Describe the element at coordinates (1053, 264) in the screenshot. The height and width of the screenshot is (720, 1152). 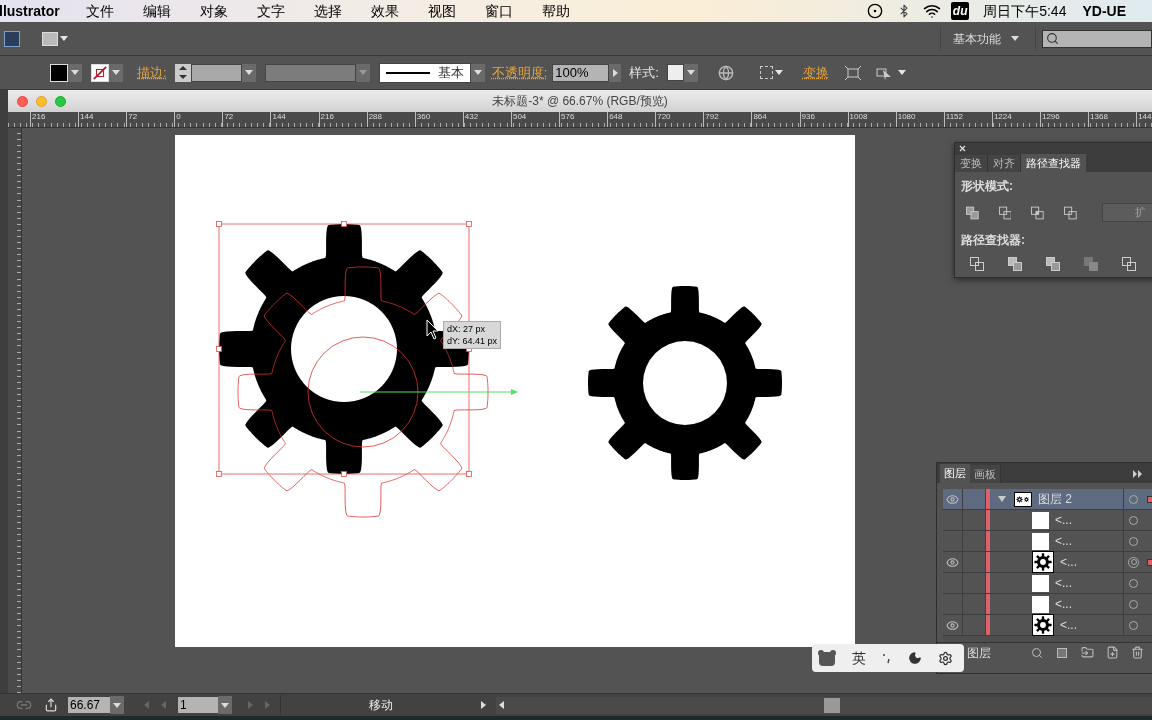
I see `merge-icon` at that location.